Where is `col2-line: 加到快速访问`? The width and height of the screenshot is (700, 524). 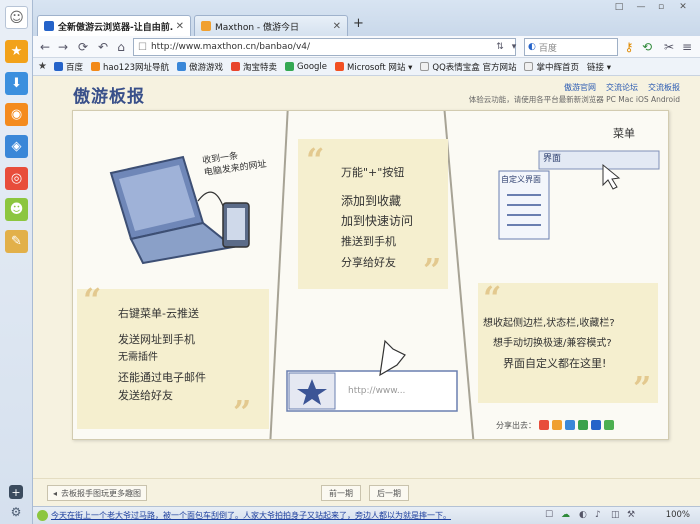
col2-line: 加到快速访问 is located at coordinates (377, 221).